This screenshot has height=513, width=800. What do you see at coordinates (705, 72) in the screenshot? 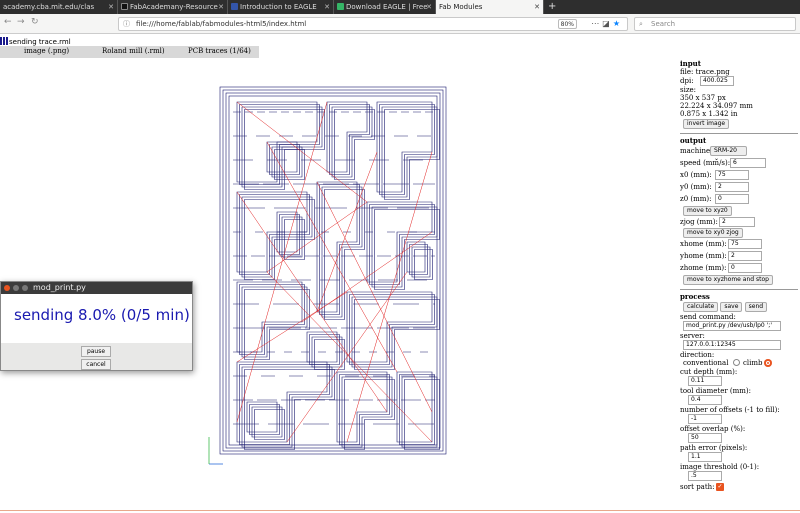
I see `input-file: file: trace.png` at bounding box center [705, 72].